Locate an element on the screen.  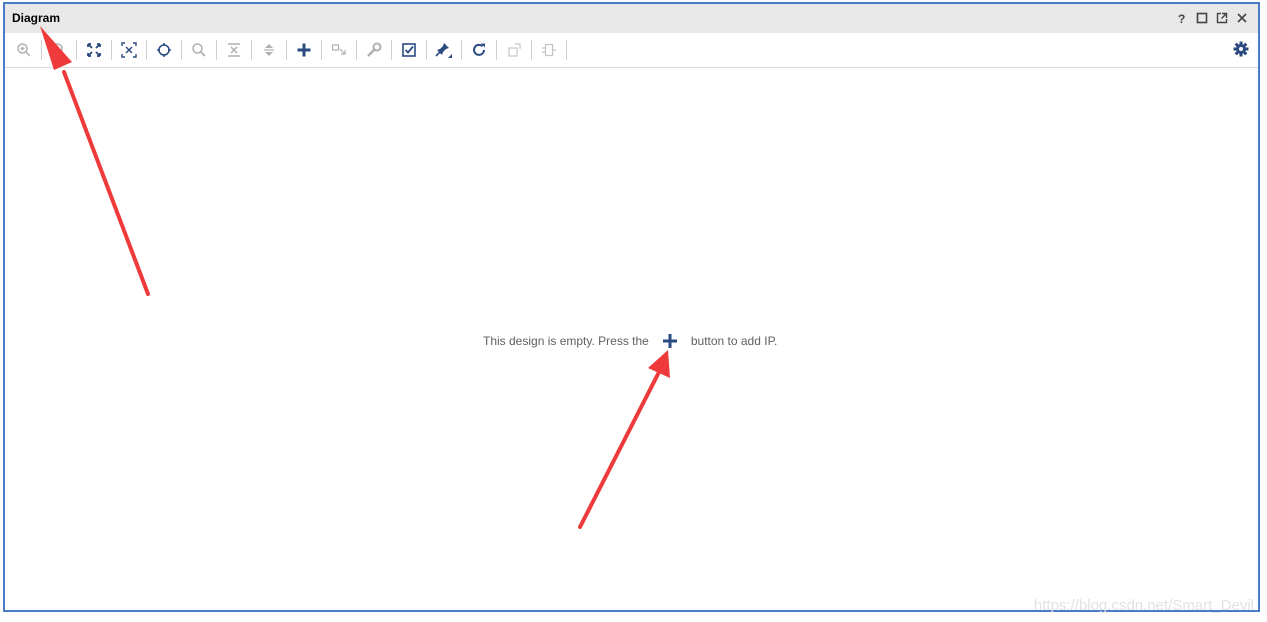
annotation-arrow-title is located at coordinates (95, 161).